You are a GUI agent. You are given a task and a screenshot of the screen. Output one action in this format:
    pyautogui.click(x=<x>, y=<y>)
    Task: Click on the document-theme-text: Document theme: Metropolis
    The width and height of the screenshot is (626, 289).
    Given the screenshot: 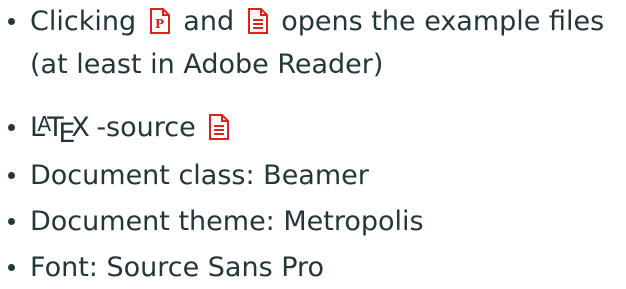 What is the action you would take?
    pyautogui.click(x=227, y=221)
    